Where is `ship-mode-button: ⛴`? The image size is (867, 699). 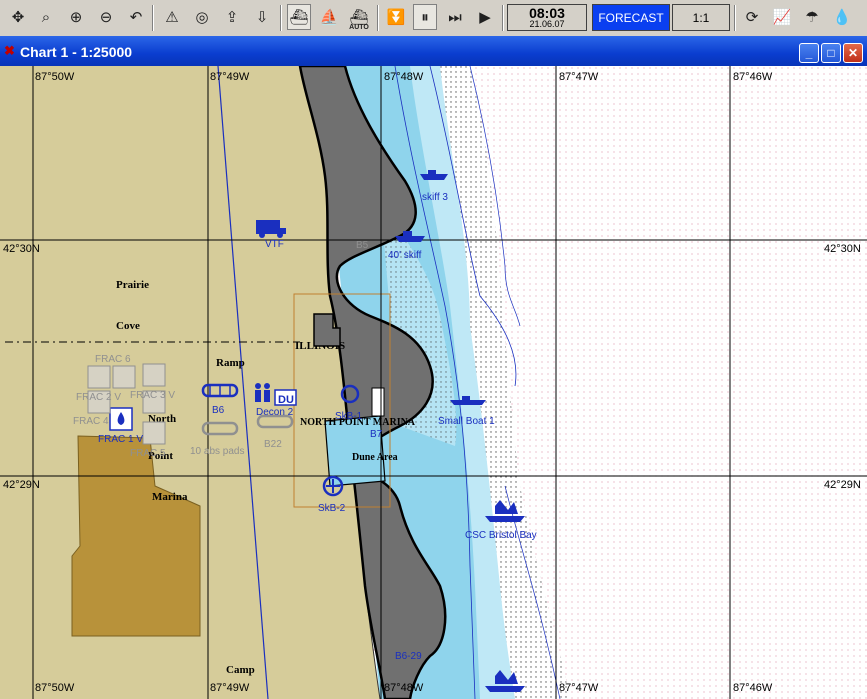 ship-mode-button: ⛴ is located at coordinates (299, 17).